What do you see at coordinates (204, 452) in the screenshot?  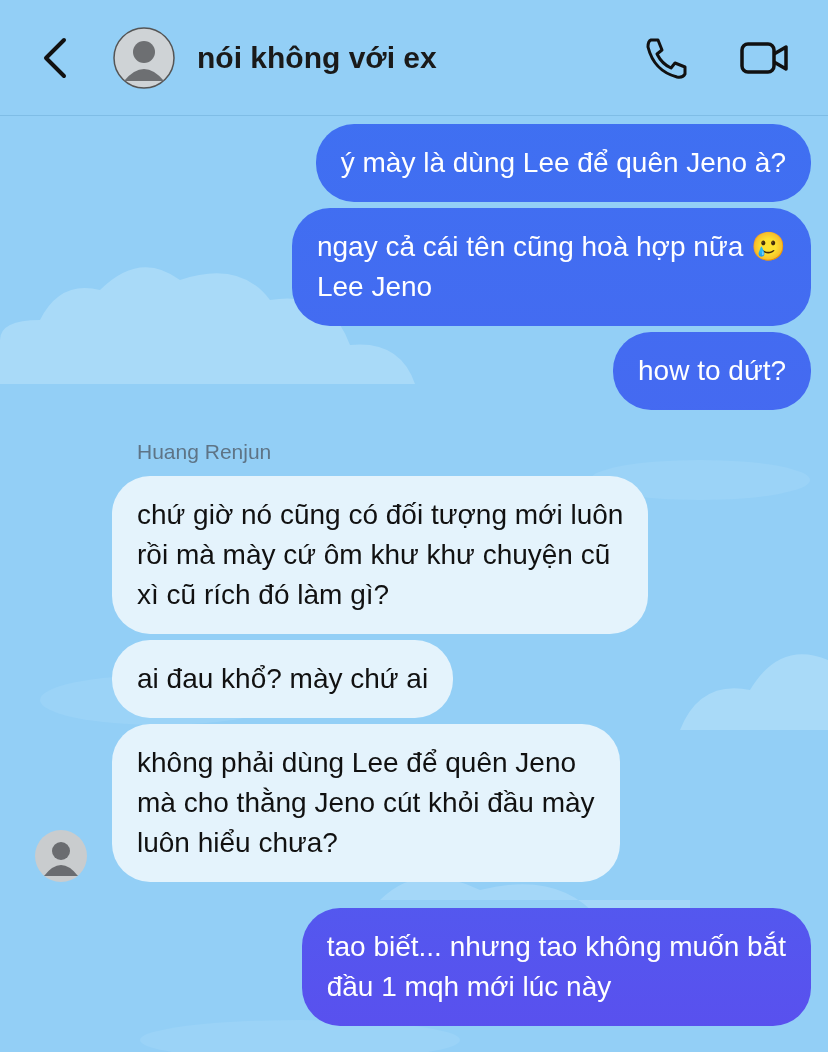 I see `sender-name: Huang Renjun` at bounding box center [204, 452].